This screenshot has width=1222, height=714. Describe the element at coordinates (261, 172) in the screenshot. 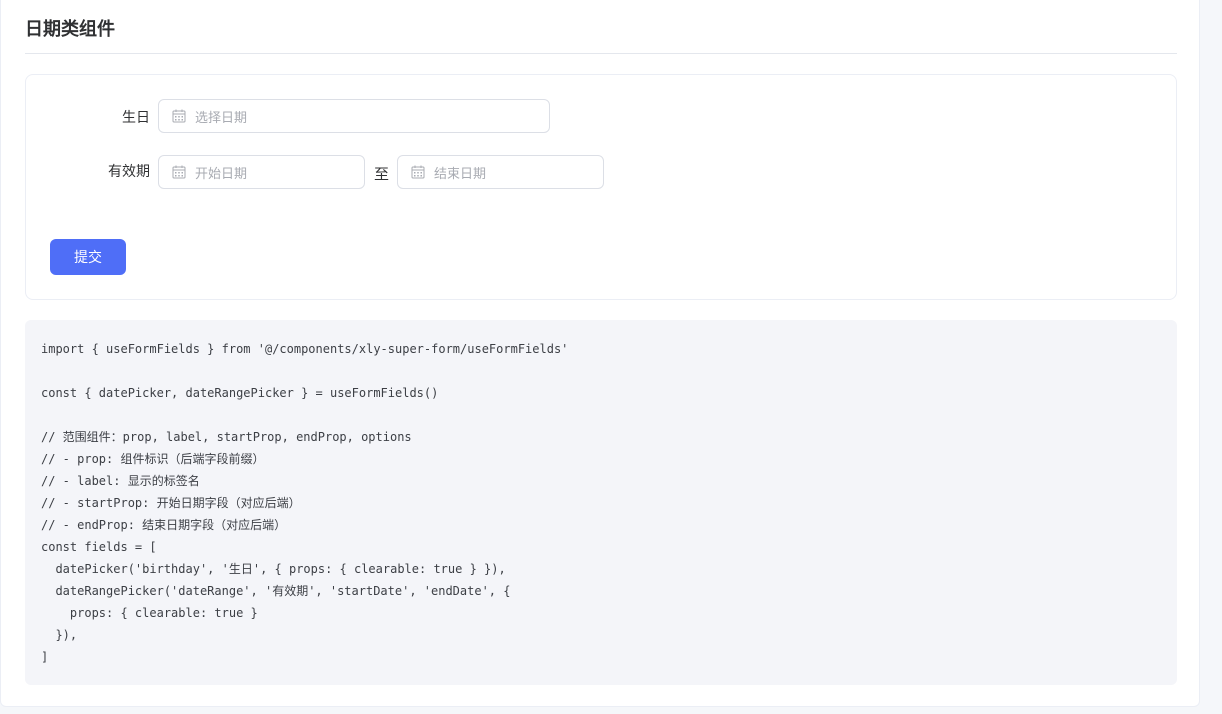

I see `validity-start-date-picker: 开始日期` at that location.